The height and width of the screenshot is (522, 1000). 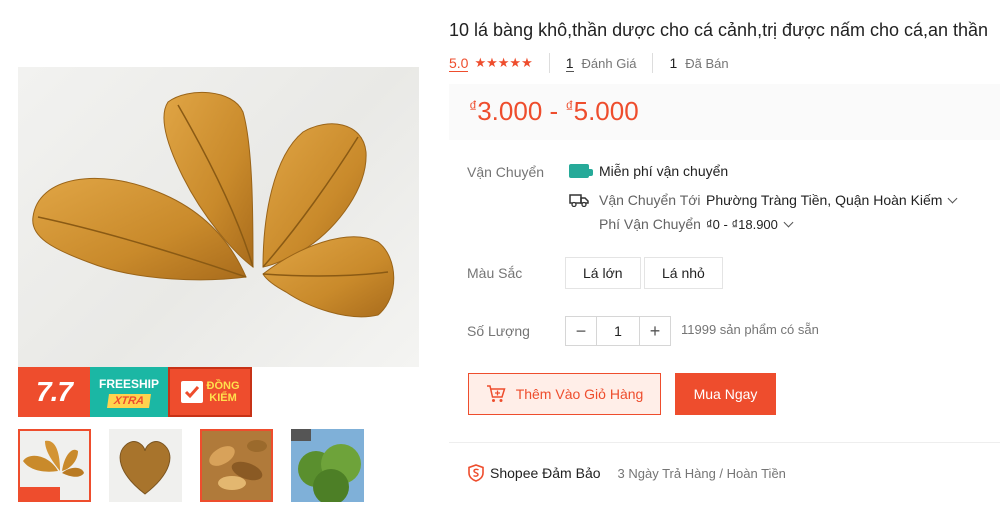 What do you see at coordinates (128, 383) in the screenshot?
I see `freeship-label: FREESHIP` at bounding box center [128, 383].